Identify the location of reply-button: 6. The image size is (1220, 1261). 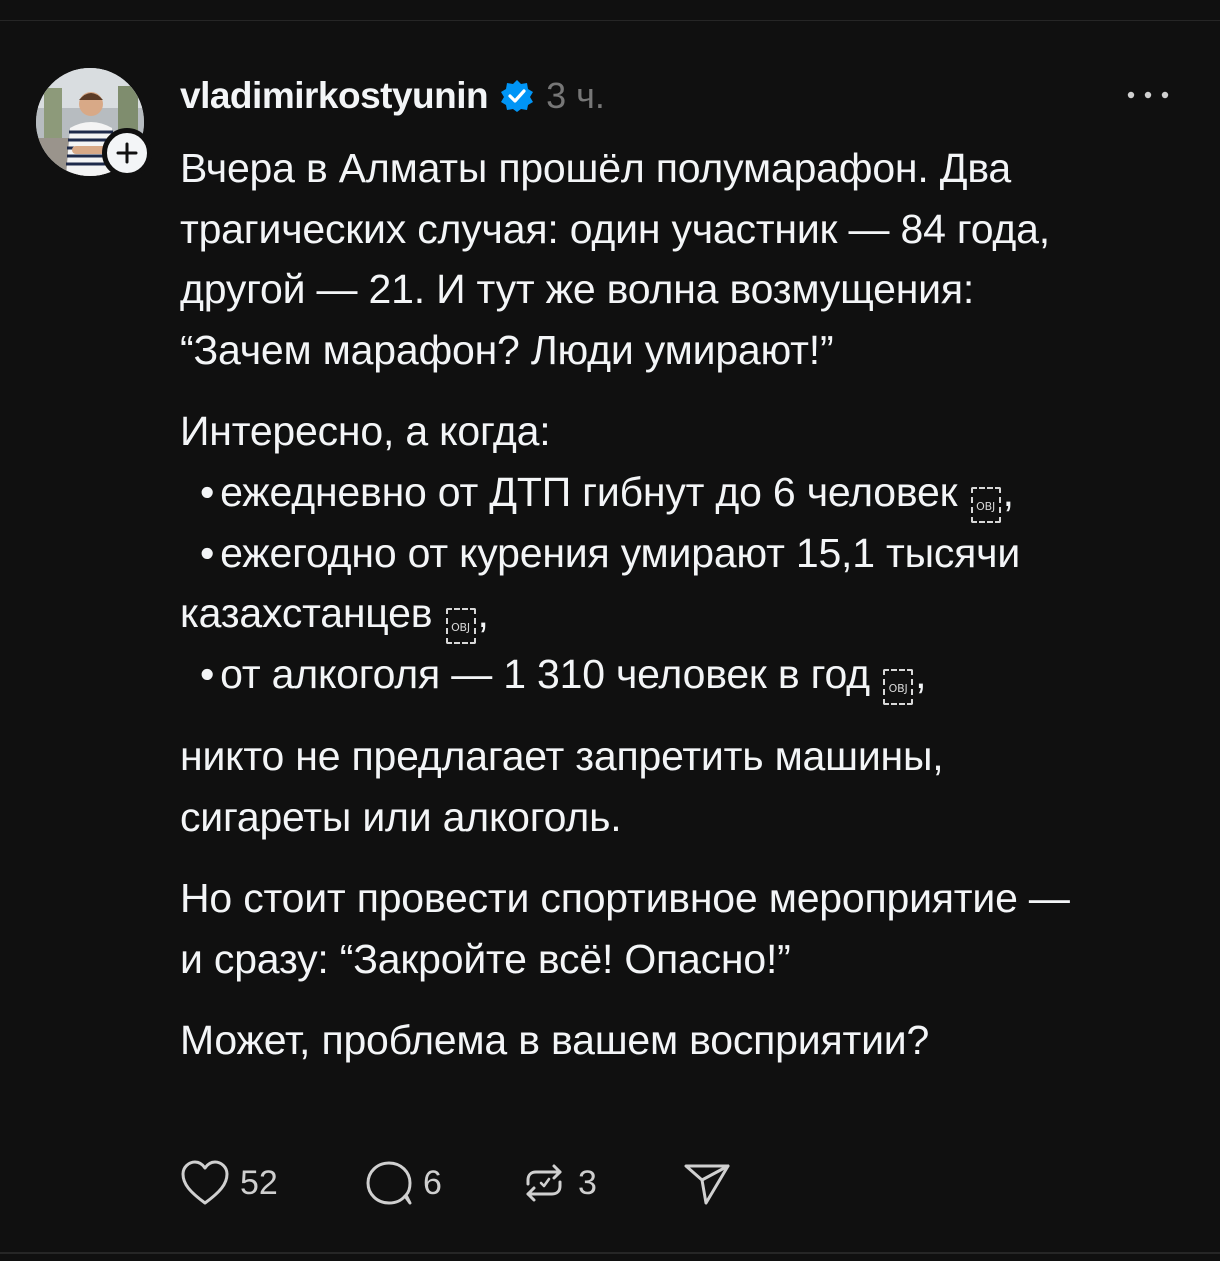
(442, 1183).